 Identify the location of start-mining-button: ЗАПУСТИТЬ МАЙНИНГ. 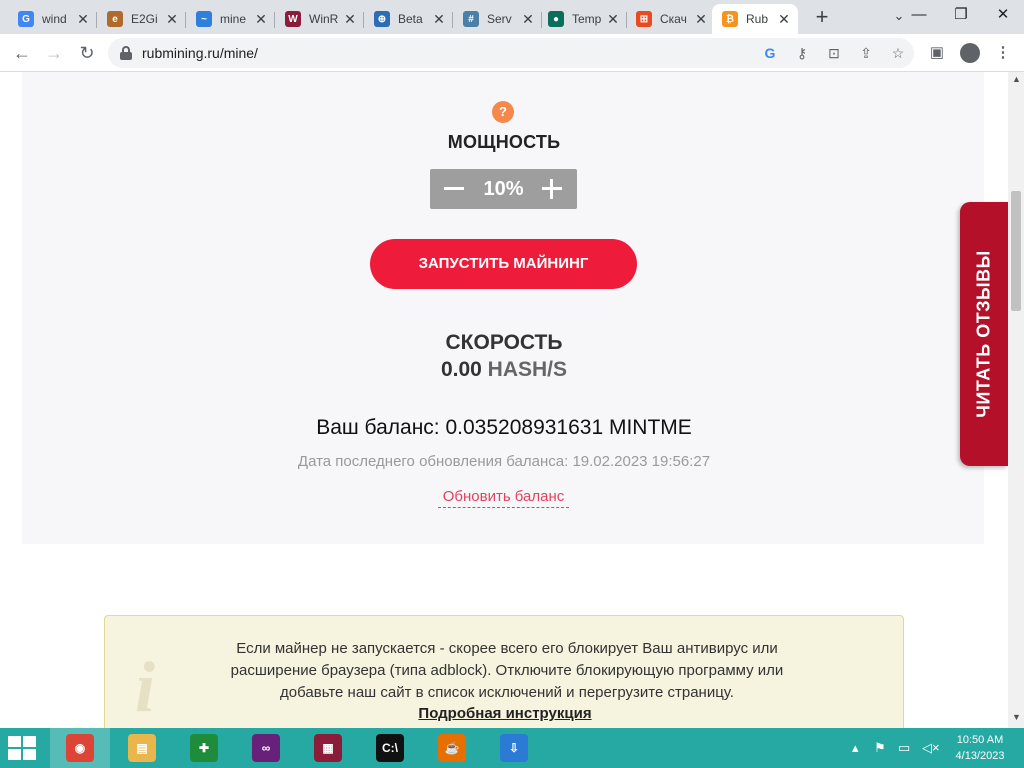
(503, 264).